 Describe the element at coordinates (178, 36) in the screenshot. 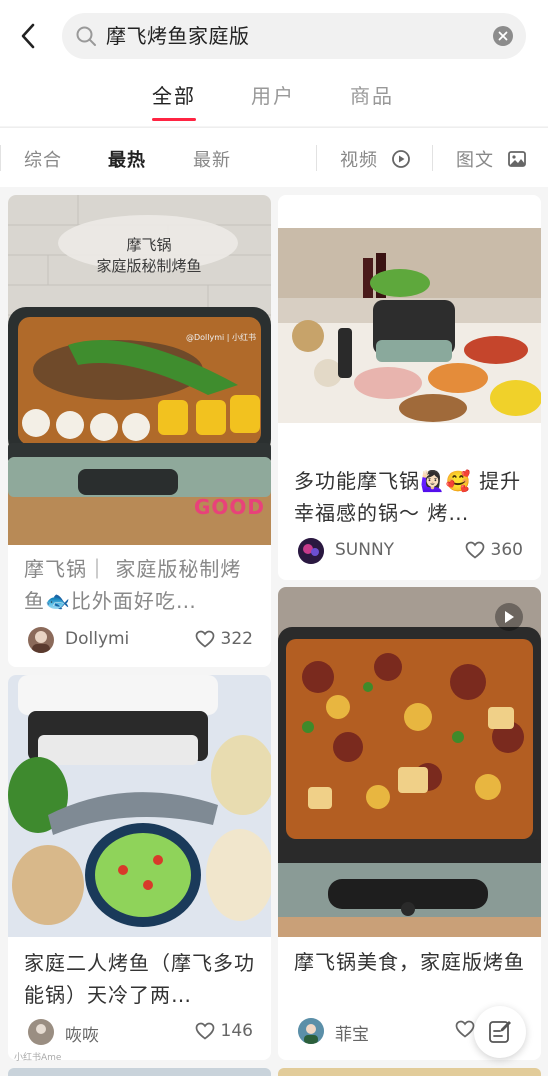

I see `search-query: 摩飞烤鱼家庭版` at that location.